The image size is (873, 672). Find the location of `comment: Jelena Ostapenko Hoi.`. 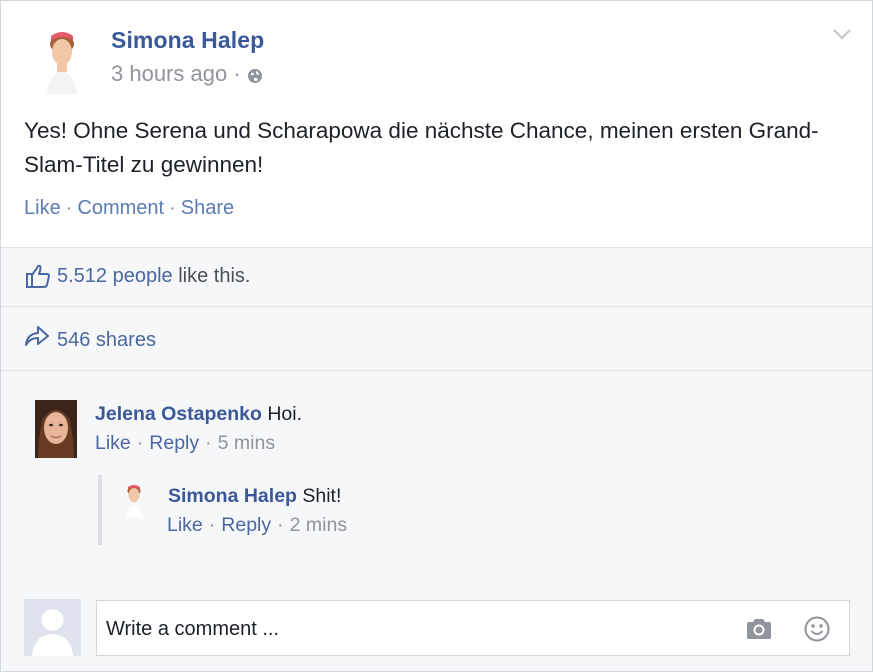

comment: Jelena Ostapenko Hoi. is located at coordinates (198, 414).